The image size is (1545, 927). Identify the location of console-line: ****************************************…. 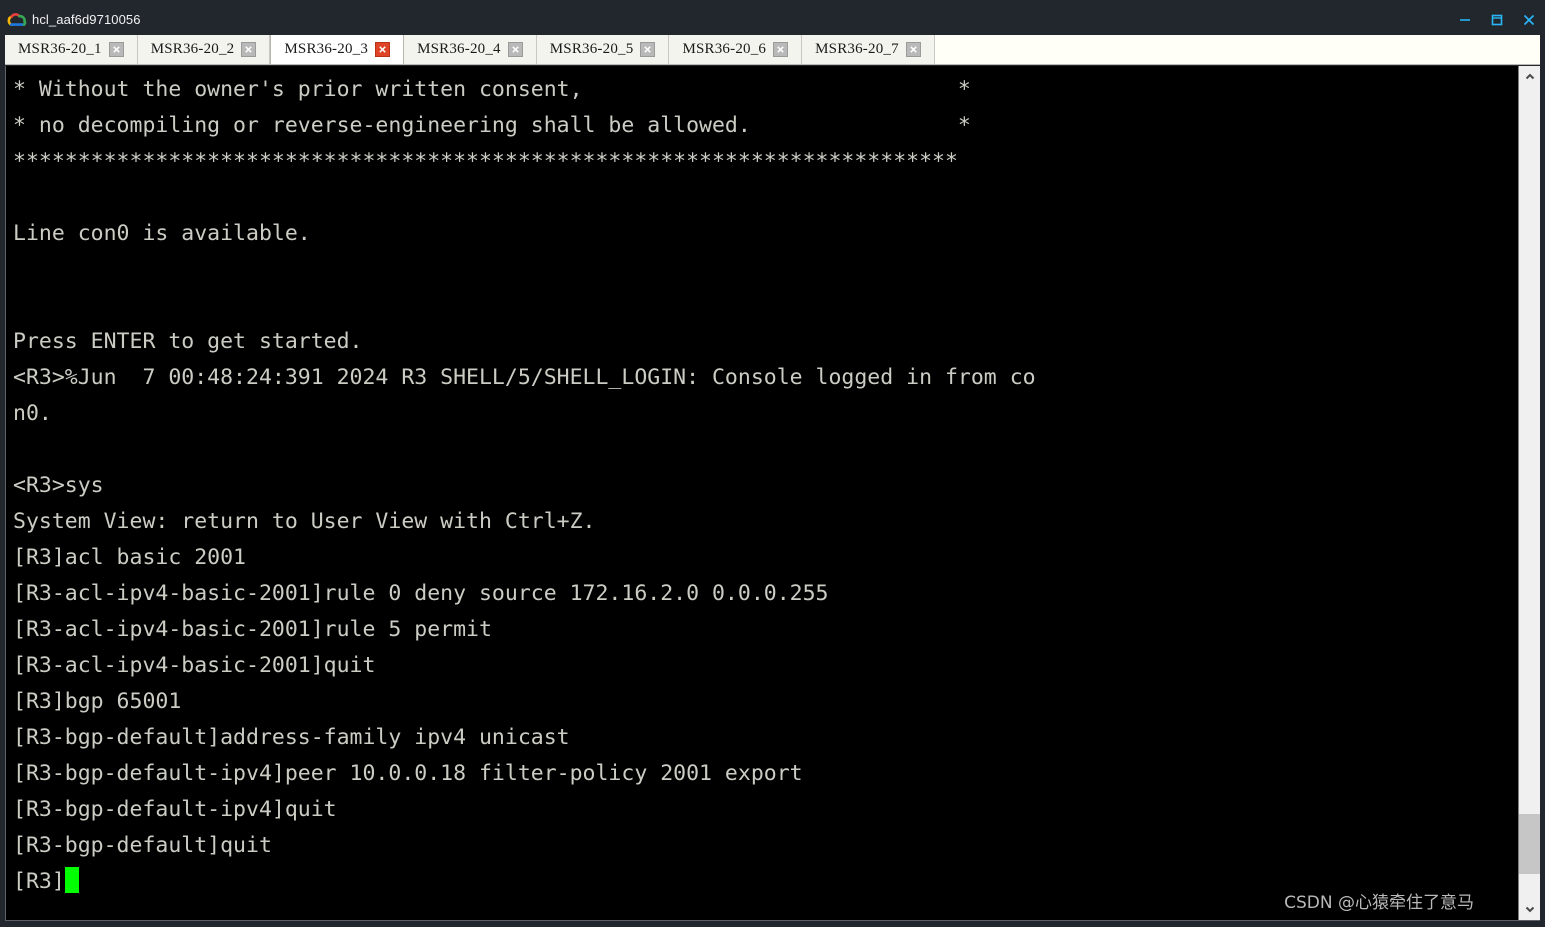
(485, 161).